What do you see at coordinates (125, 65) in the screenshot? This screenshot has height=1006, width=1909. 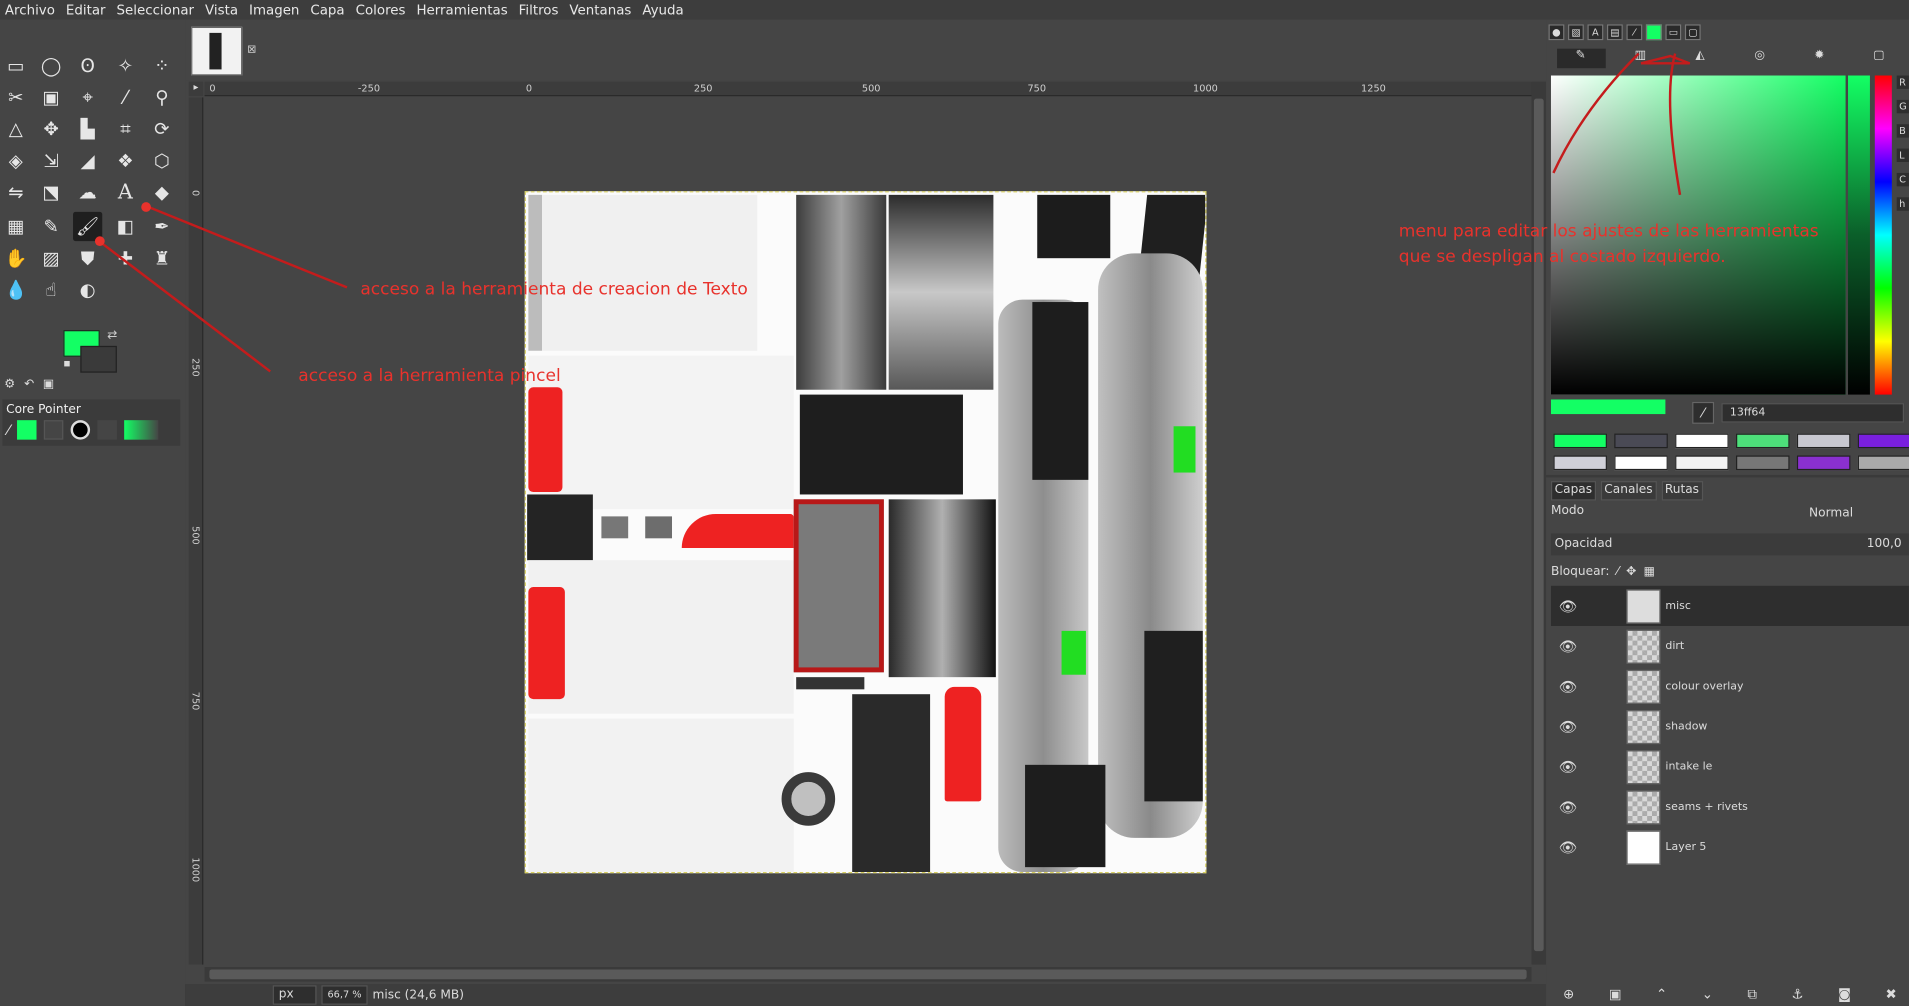 I see `fuzzy-select-icon: ✧` at bounding box center [125, 65].